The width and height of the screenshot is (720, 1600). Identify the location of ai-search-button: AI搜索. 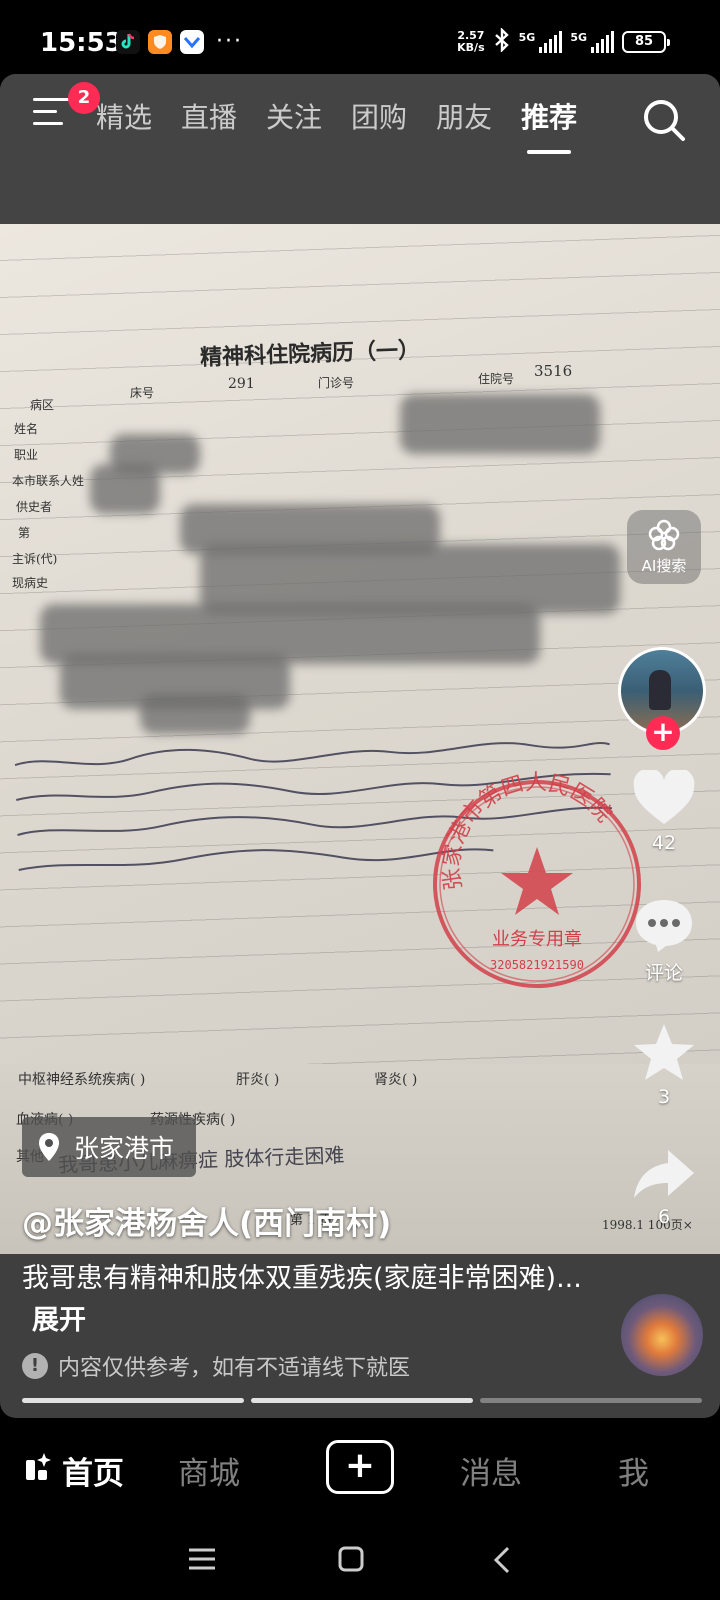
(664, 547).